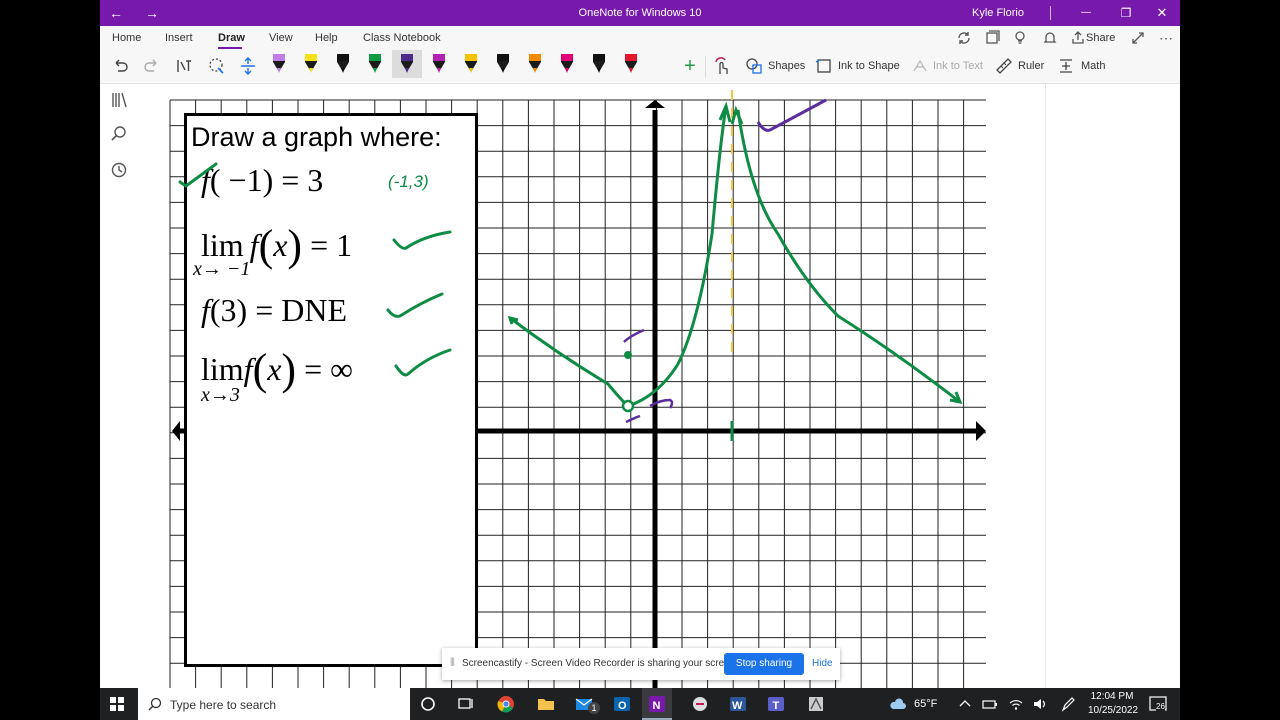 This screenshot has width=1280, height=720. Describe the element at coordinates (1045, 386) in the screenshot. I see `canvas-divider` at that location.